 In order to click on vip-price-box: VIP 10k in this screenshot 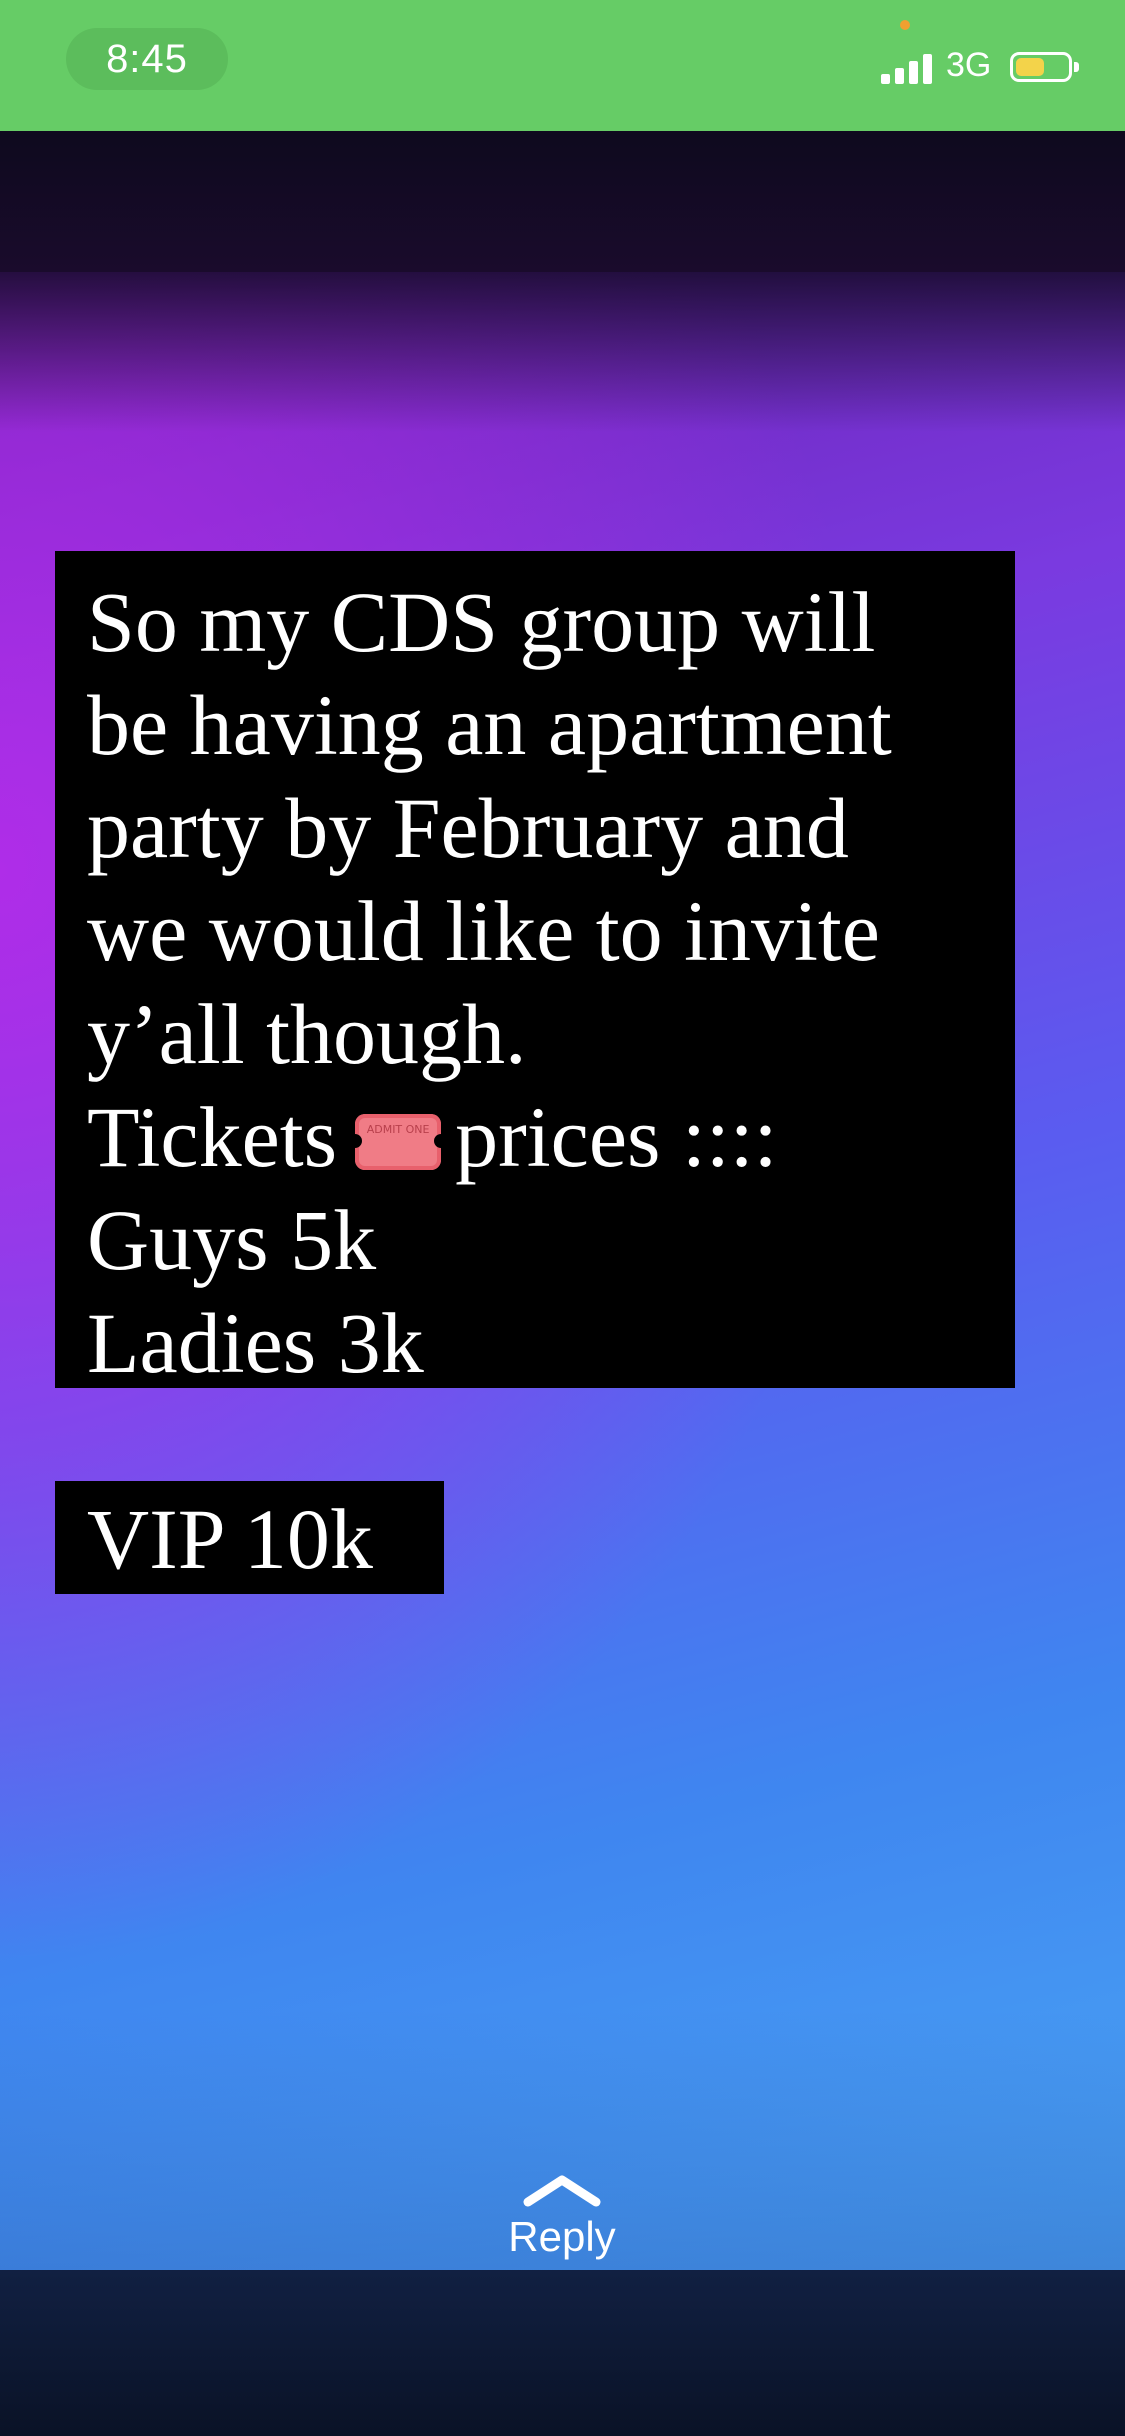, I will do `click(249, 1537)`.